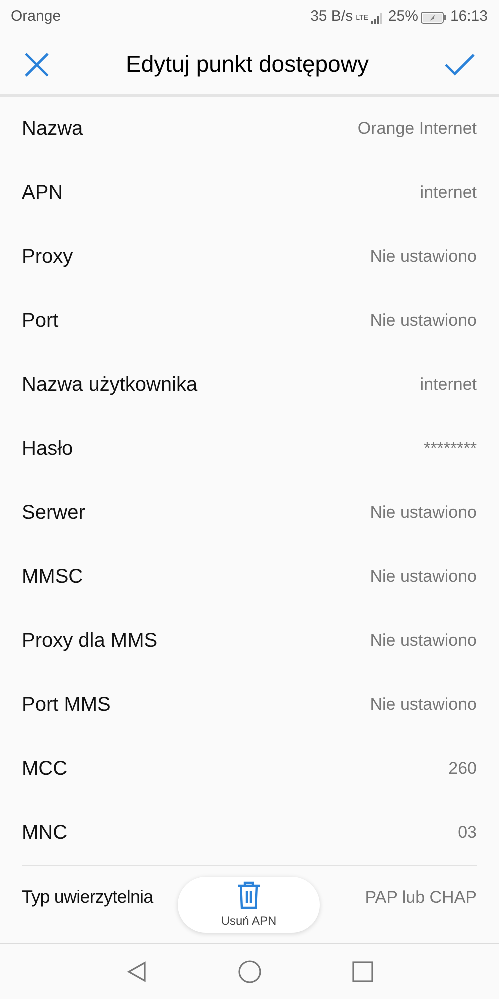  I want to click on field-label: Nazwa użytkownika, so click(110, 385).